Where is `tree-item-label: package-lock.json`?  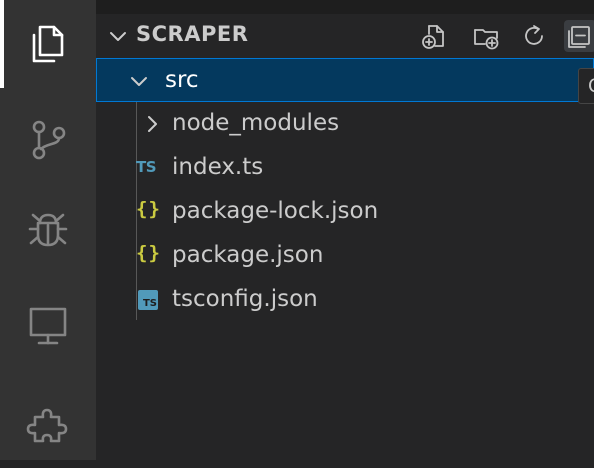
tree-item-label: package-lock.json is located at coordinates (275, 211).